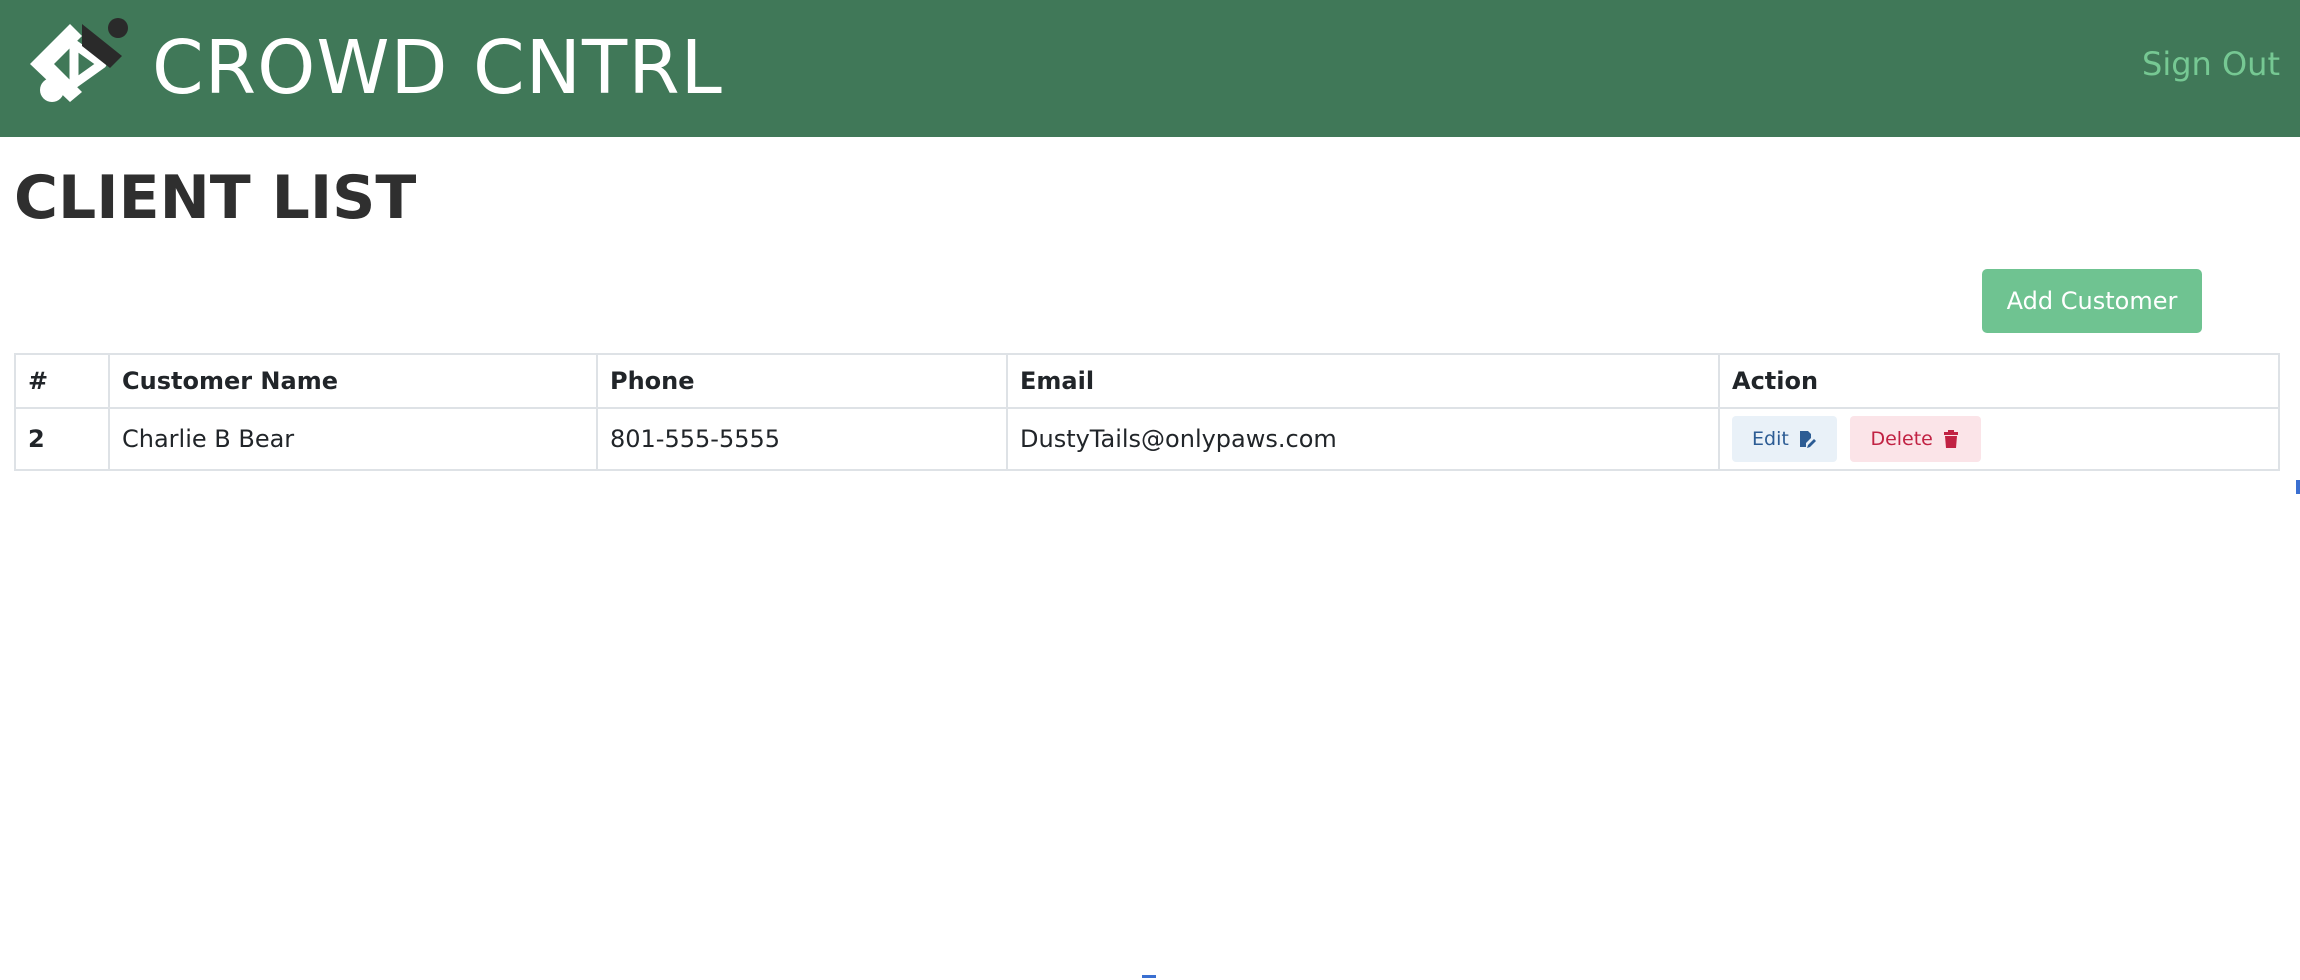  What do you see at coordinates (2092, 301) in the screenshot?
I see `add-customer-button: Add Customer` at bounding box center [2092, 301].